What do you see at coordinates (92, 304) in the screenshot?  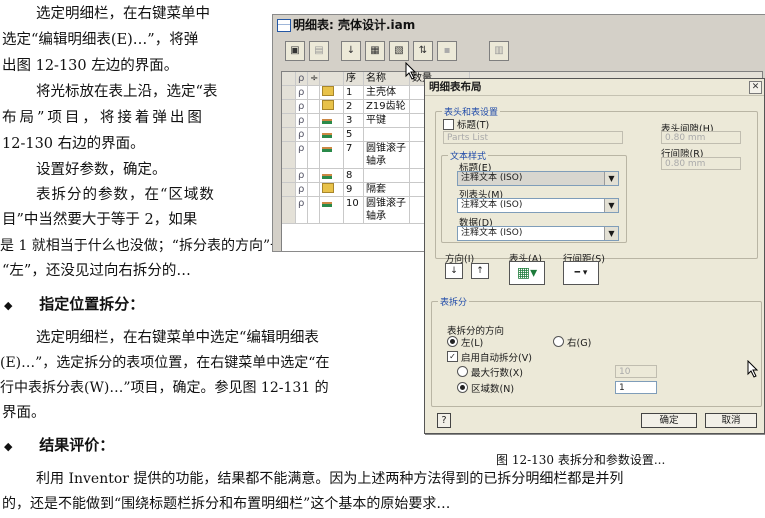 I see `bullet-heading-text: 指定位置拆分：` at bounding box center [92, 304].